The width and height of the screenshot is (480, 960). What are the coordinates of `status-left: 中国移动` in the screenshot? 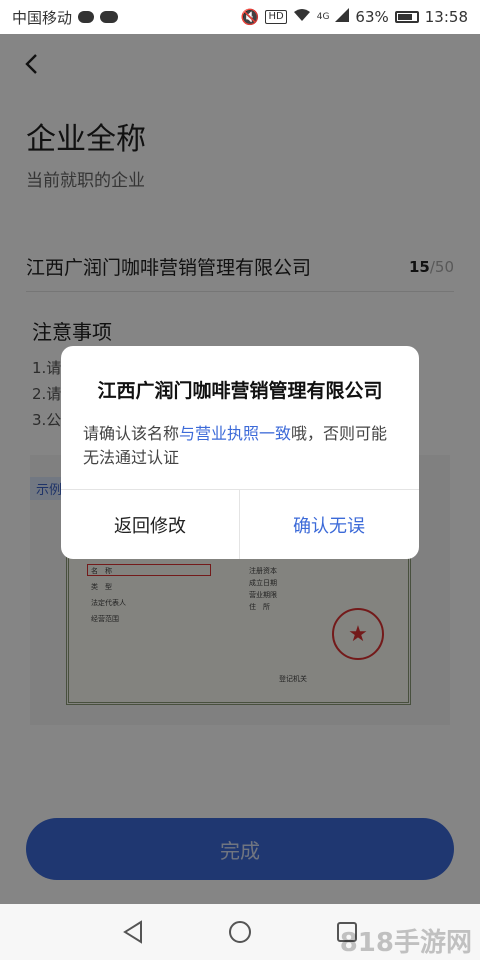 It's located at (65, 17).